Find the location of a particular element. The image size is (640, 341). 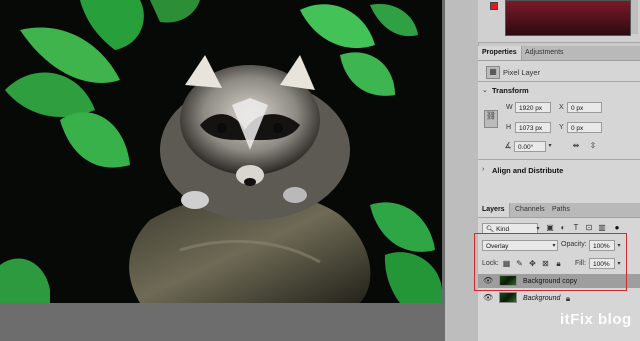

properties-tab-bar: Properties Adjustments is located at coordinates (559, 53).